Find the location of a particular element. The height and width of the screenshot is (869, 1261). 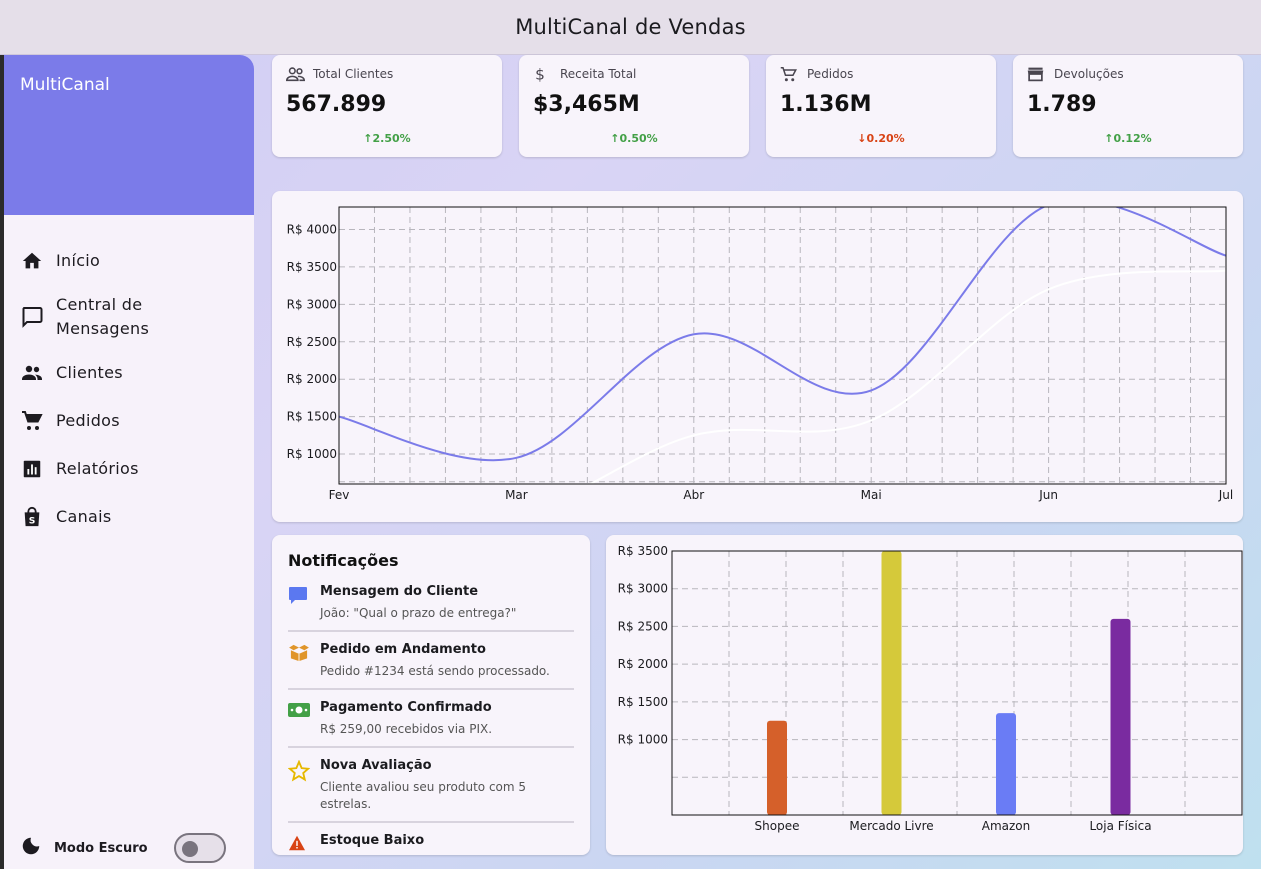

app-title: MultiCanal de Vendas is located at coordinates (630, 27).